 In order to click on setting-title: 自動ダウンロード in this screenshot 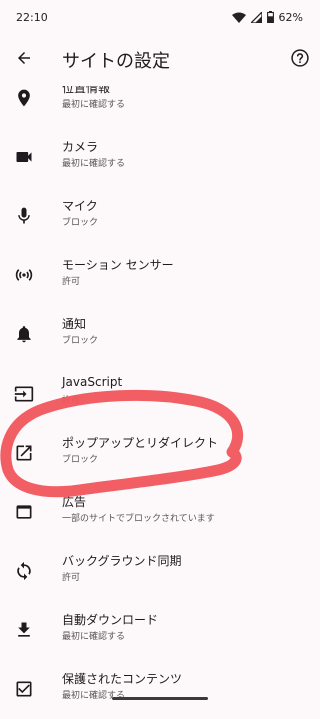, I will do `click(110, 619)`.